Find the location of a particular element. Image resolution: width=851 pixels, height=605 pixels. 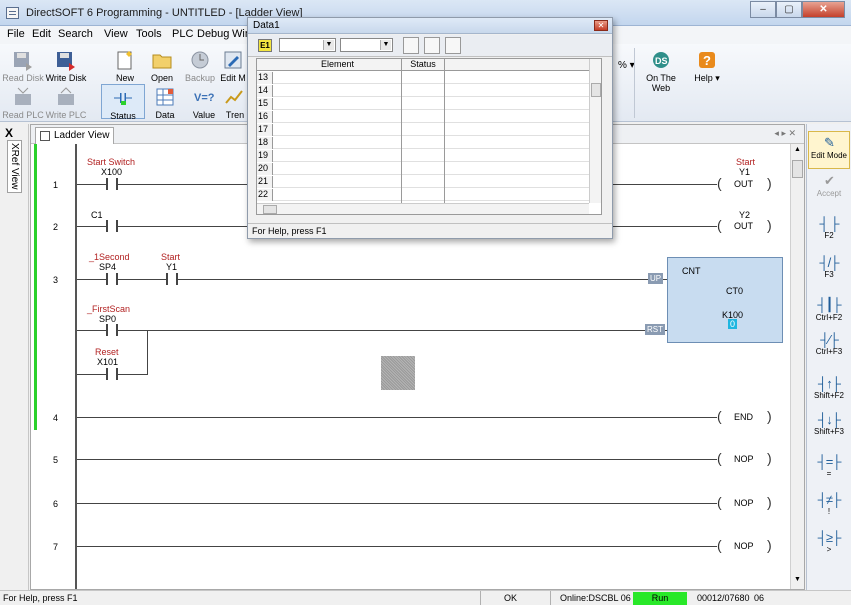

type-dropdown: ▼ is located at coordinates (366, 45).